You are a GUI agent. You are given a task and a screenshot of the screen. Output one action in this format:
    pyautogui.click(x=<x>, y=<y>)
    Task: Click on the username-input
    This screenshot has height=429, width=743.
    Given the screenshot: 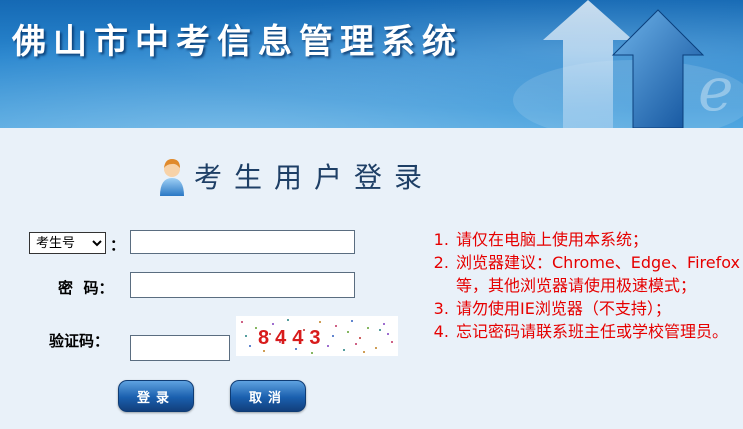 What is the action you would take?
    pyautogui.click(x=242, y=242)
    